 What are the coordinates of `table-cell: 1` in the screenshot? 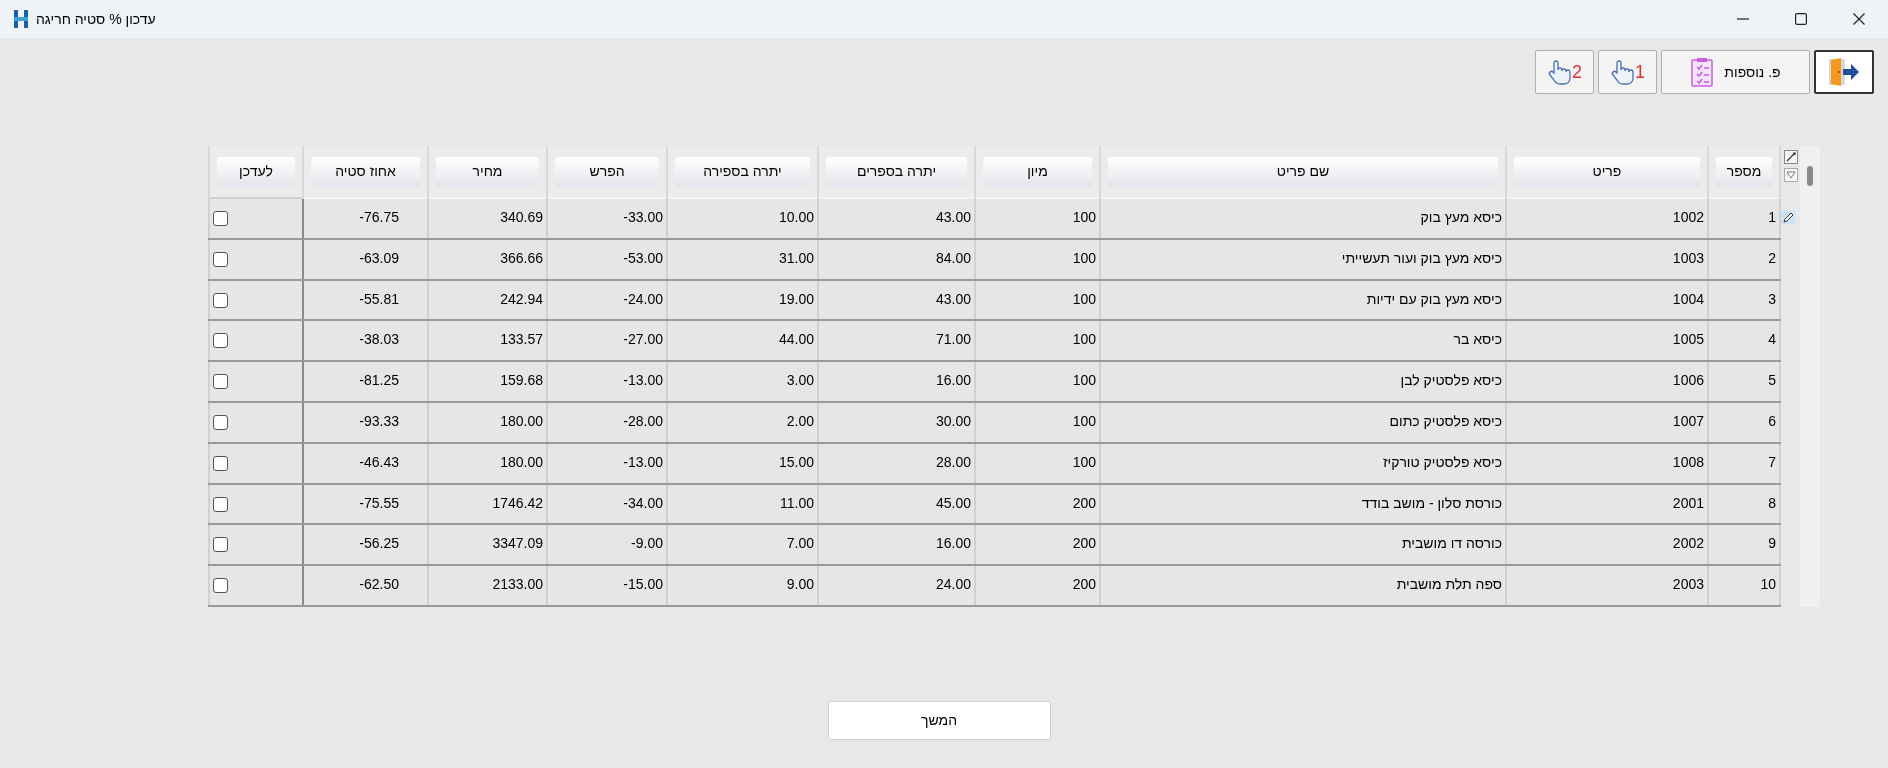 It's located at (1744, 218).